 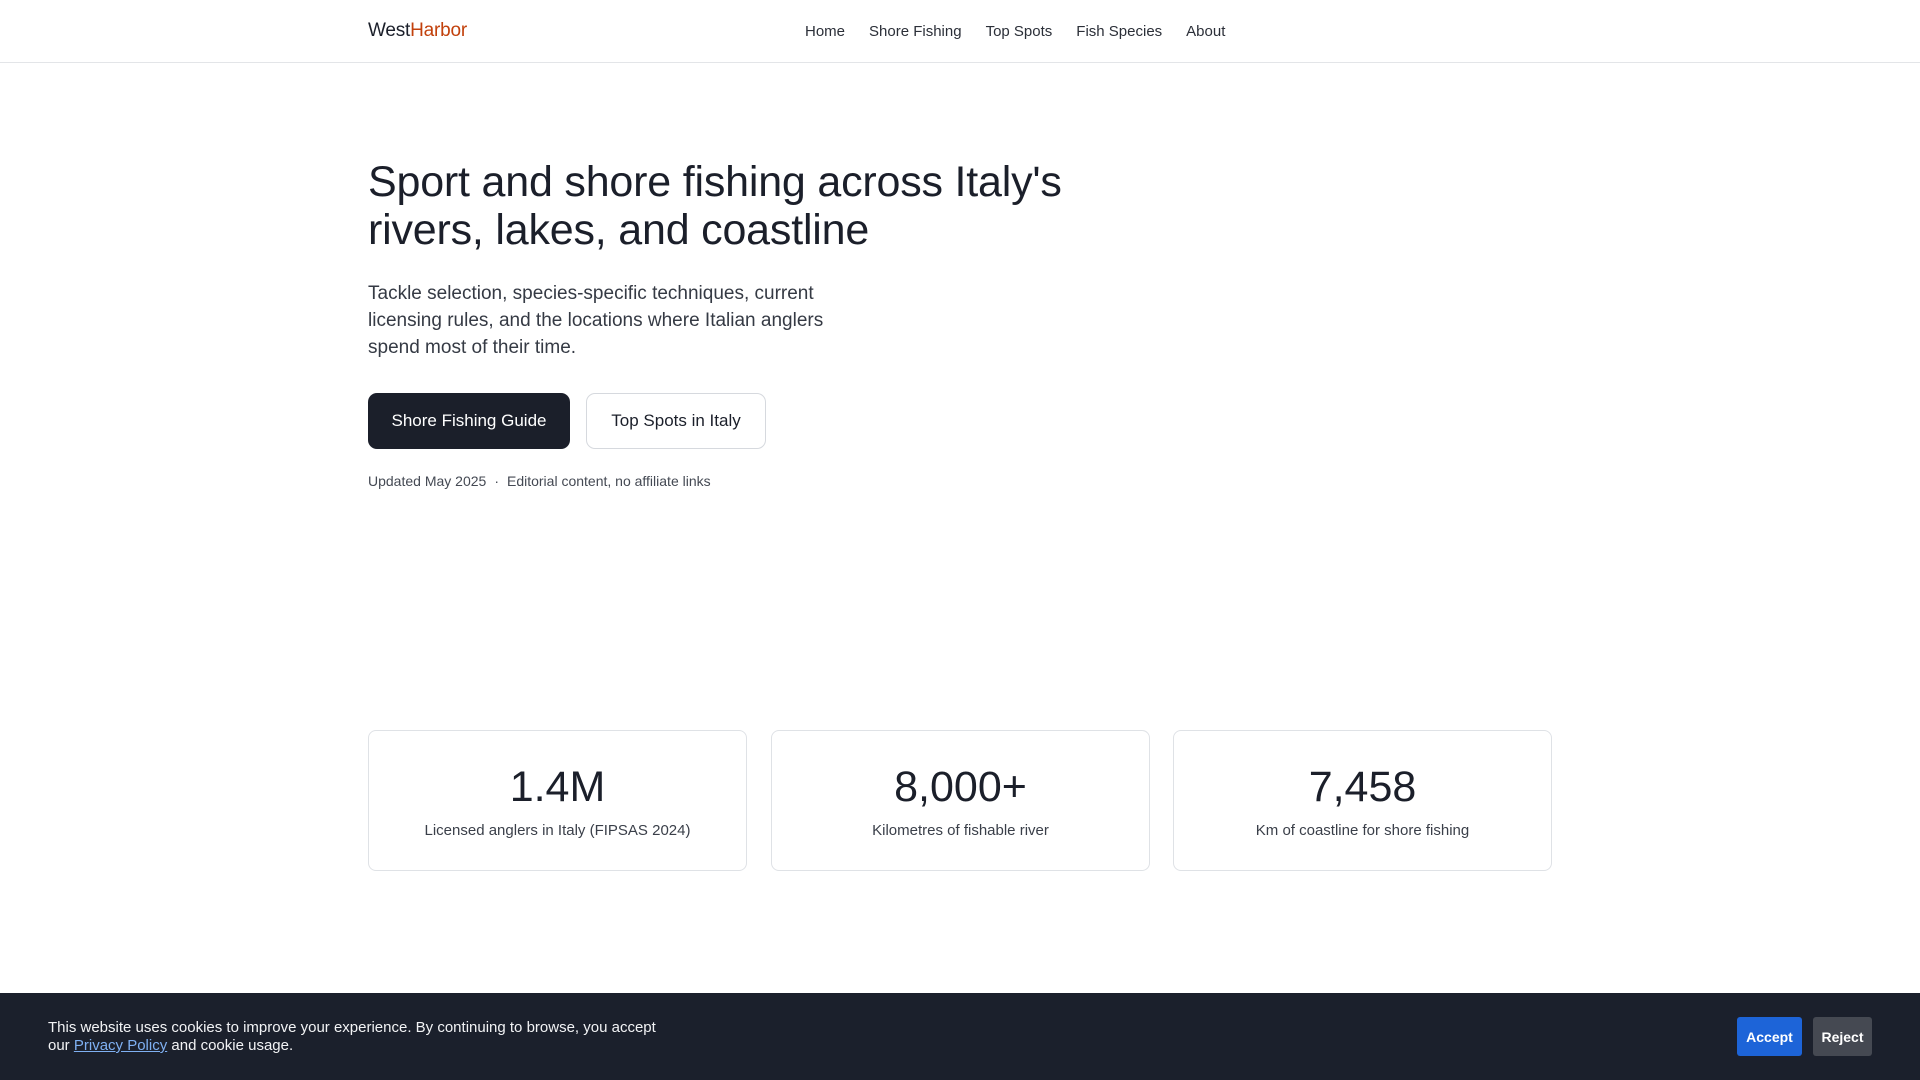 What do you see at coordinates (120, 1045) in the screenshot?
I see `privacy-policy-link: Privacy Policy` at bounding box center [120, 1045].